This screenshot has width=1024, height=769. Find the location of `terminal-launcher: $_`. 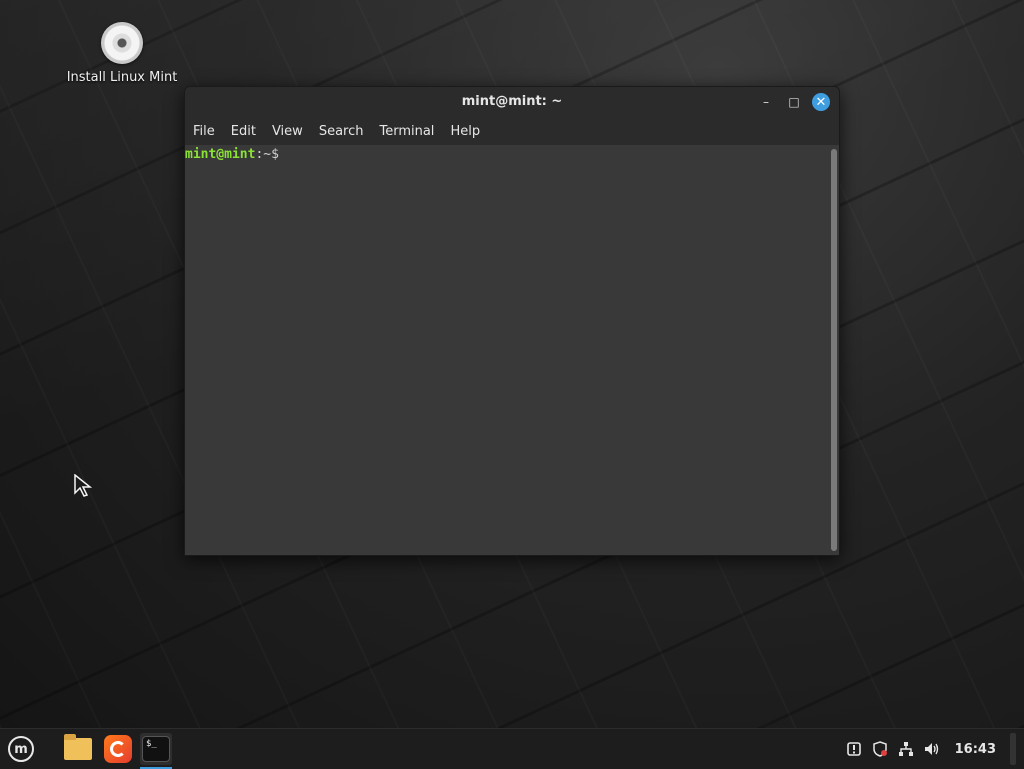

terminal-launcher: $_ is located at coordinates (156, 751).